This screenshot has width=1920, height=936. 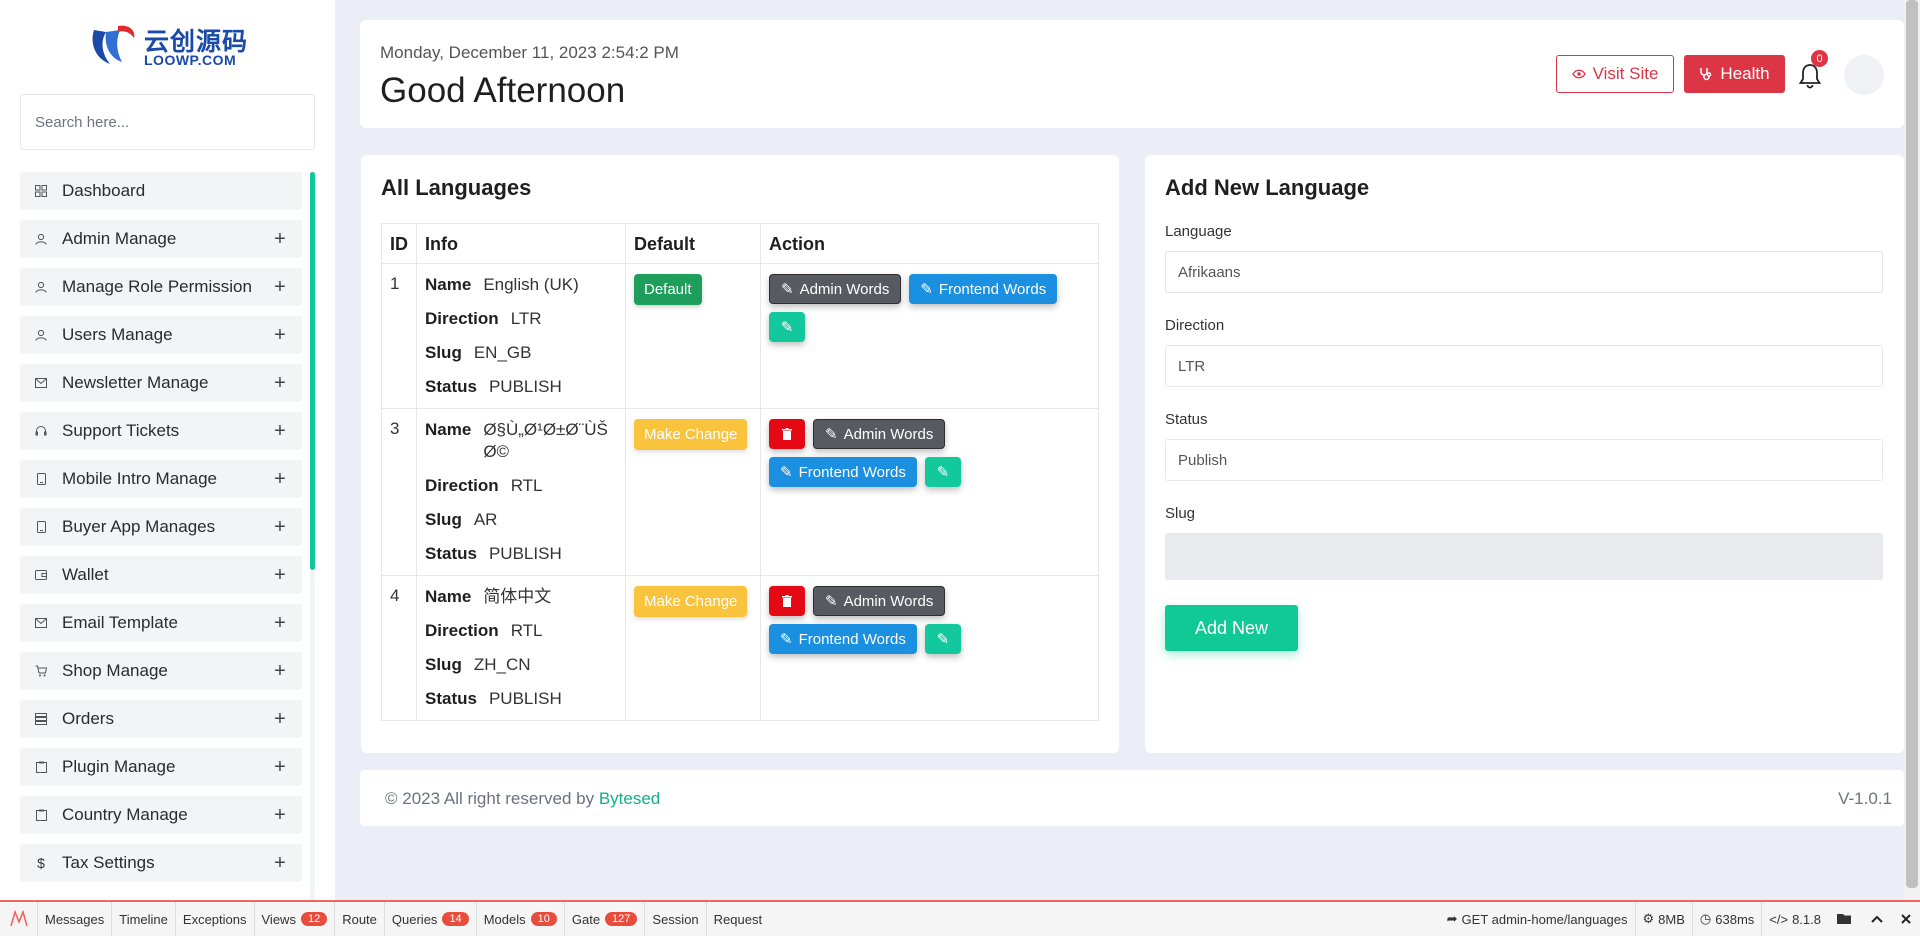 What do you see at coordinates (88, 718) in the screenshot?
I see `sidebar-item-label: Orders` at bounding box center [88, 718].